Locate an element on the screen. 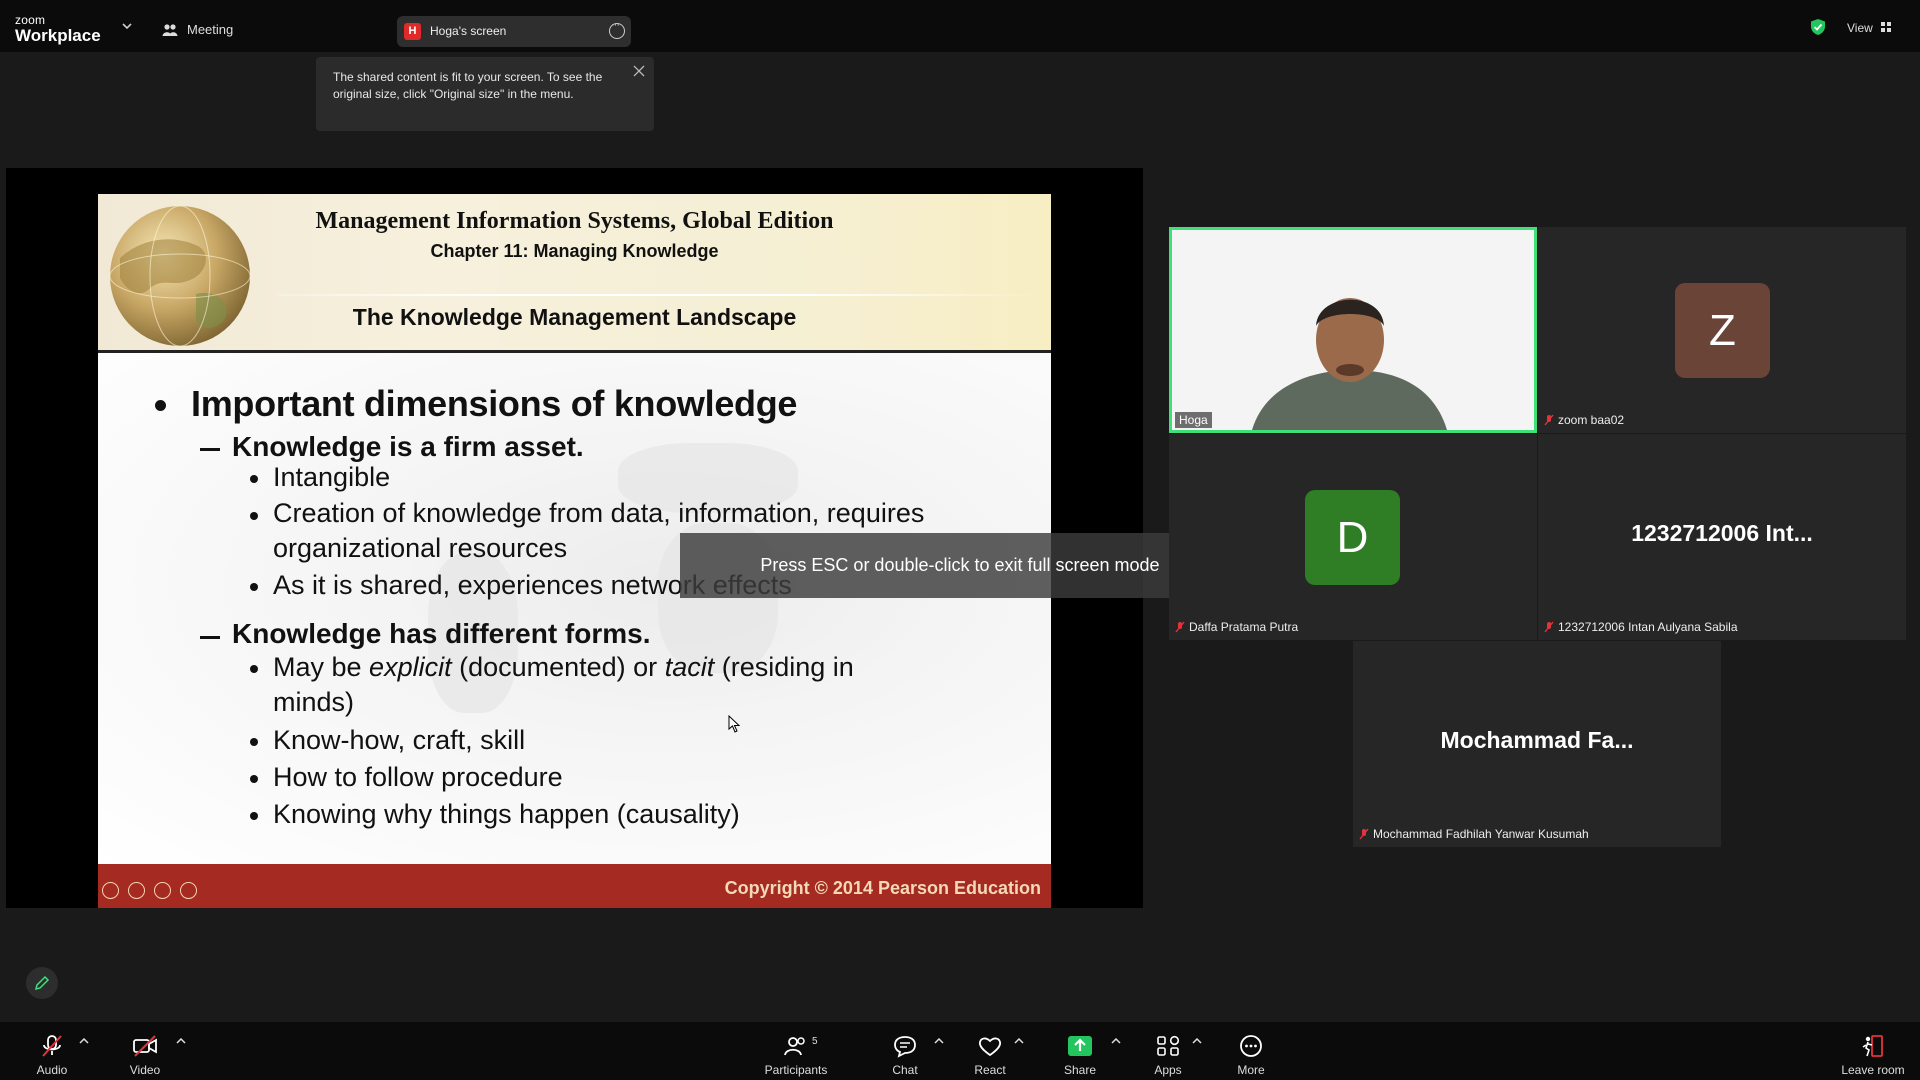 The image size is (1920, 1080). more-label: More is located at coordinates (1251, 1070).